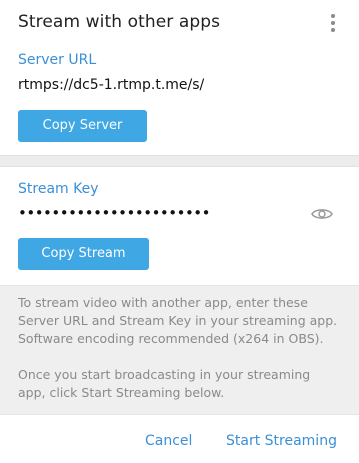  I want to click on start-streaming-button: Start Streaming, so click(281, 441).